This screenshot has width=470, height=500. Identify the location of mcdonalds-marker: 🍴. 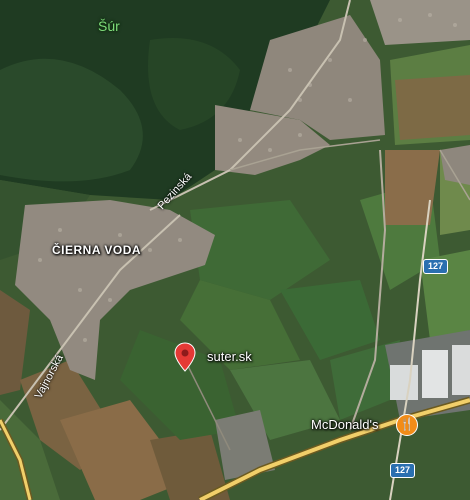
(407, 425).